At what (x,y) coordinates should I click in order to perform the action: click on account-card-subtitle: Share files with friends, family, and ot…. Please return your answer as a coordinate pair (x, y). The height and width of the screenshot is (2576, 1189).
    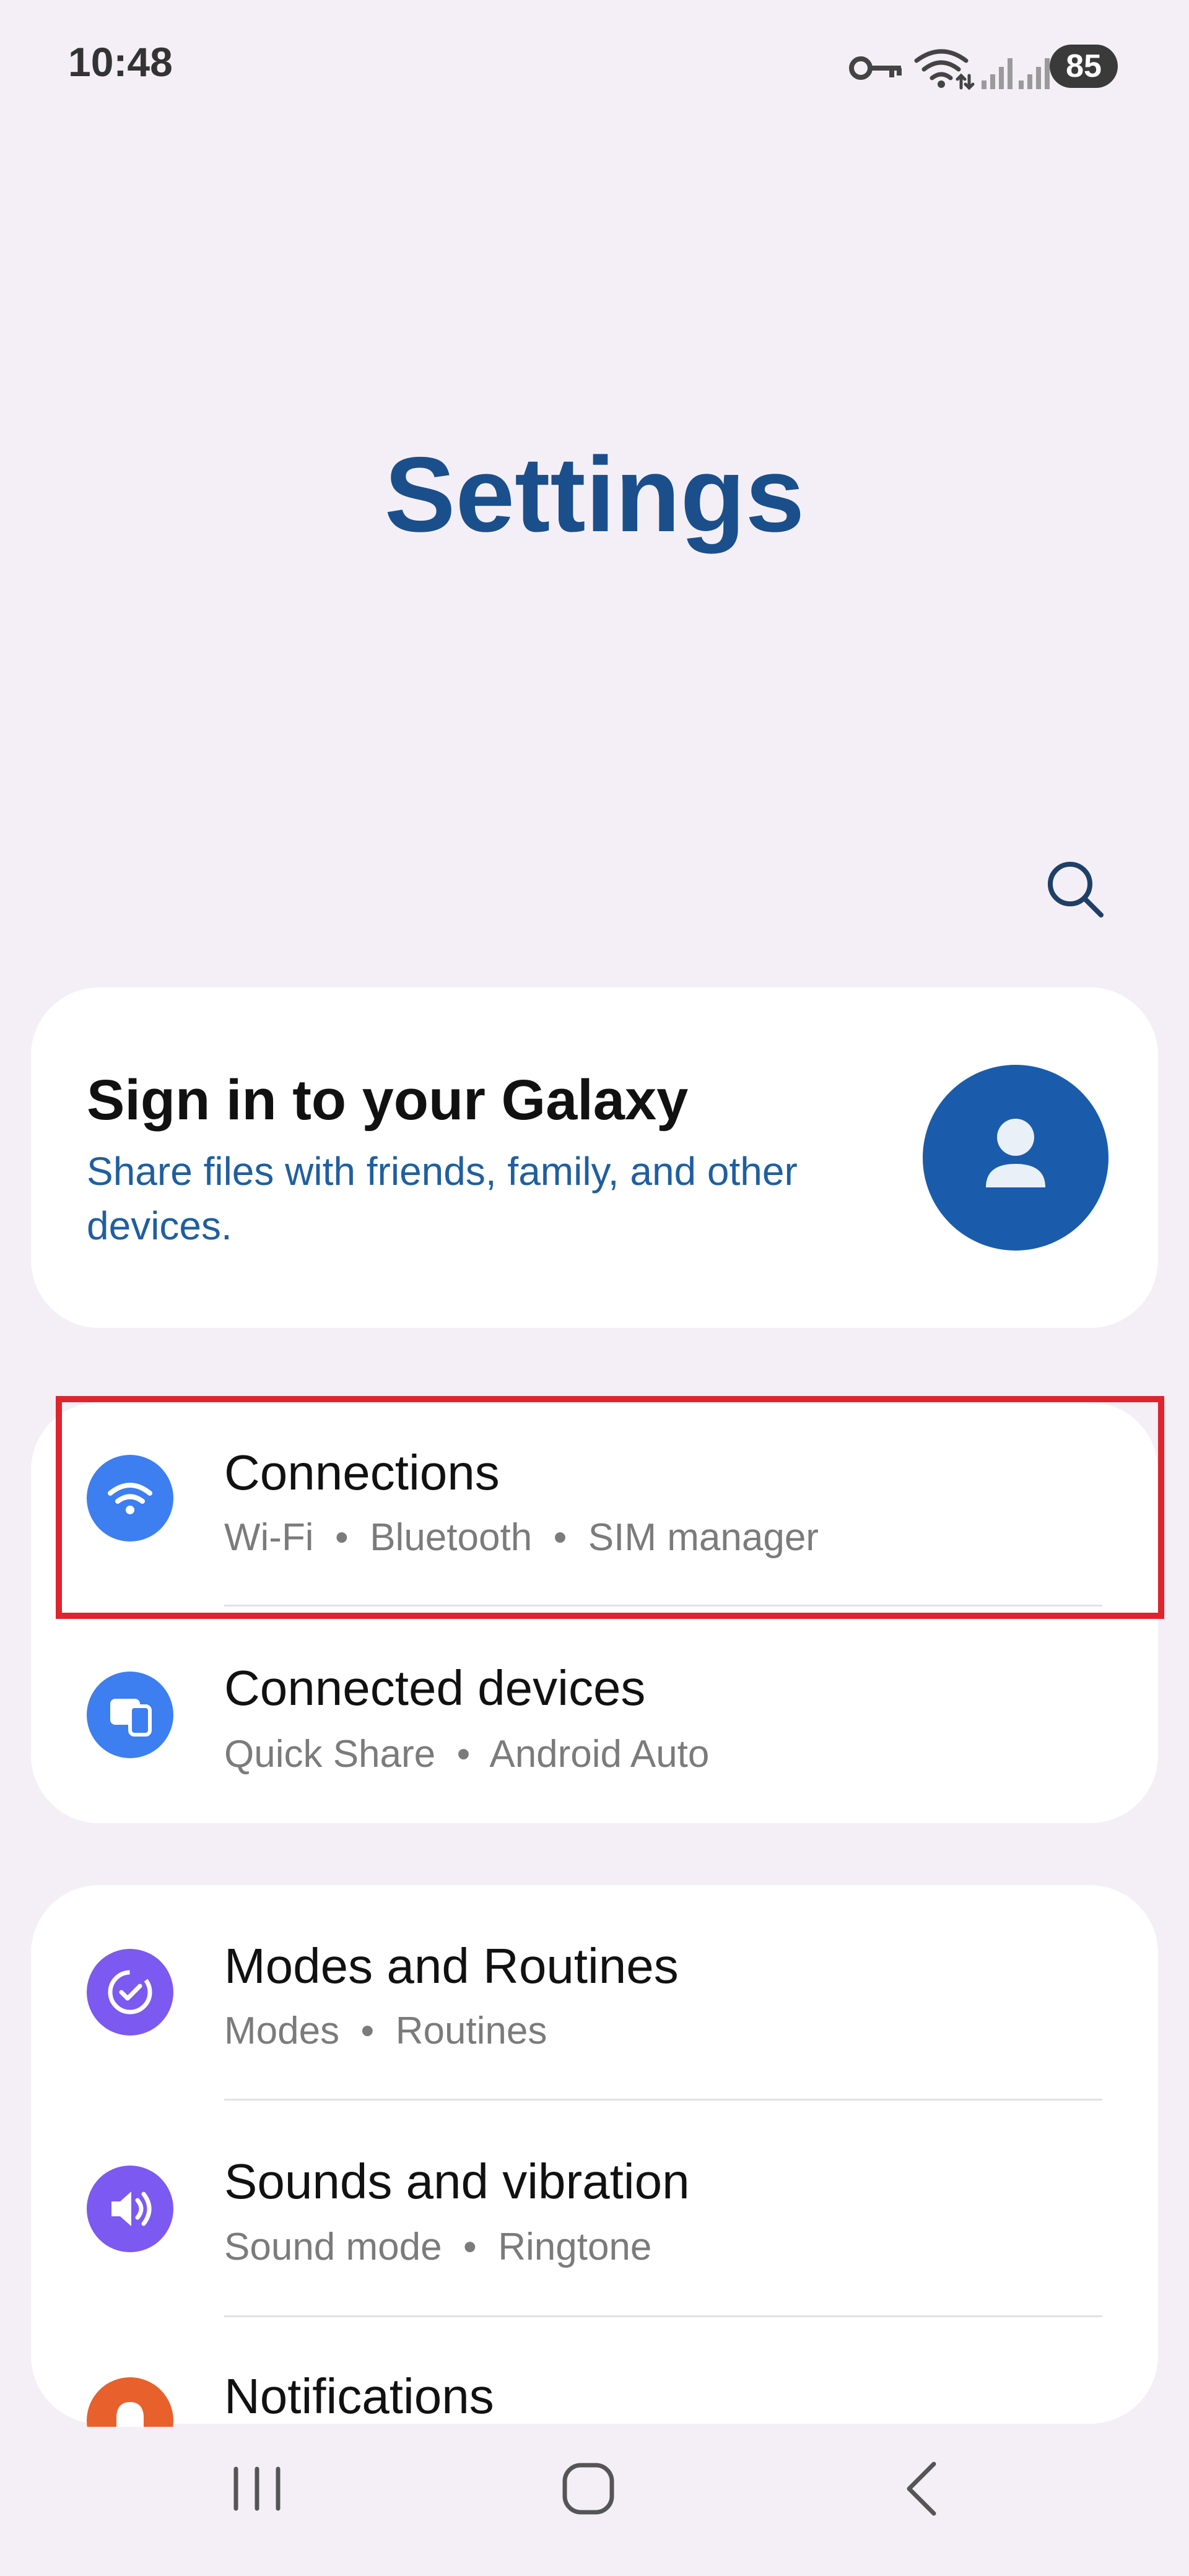
    Looking at the image, I should click on (474, 1198).